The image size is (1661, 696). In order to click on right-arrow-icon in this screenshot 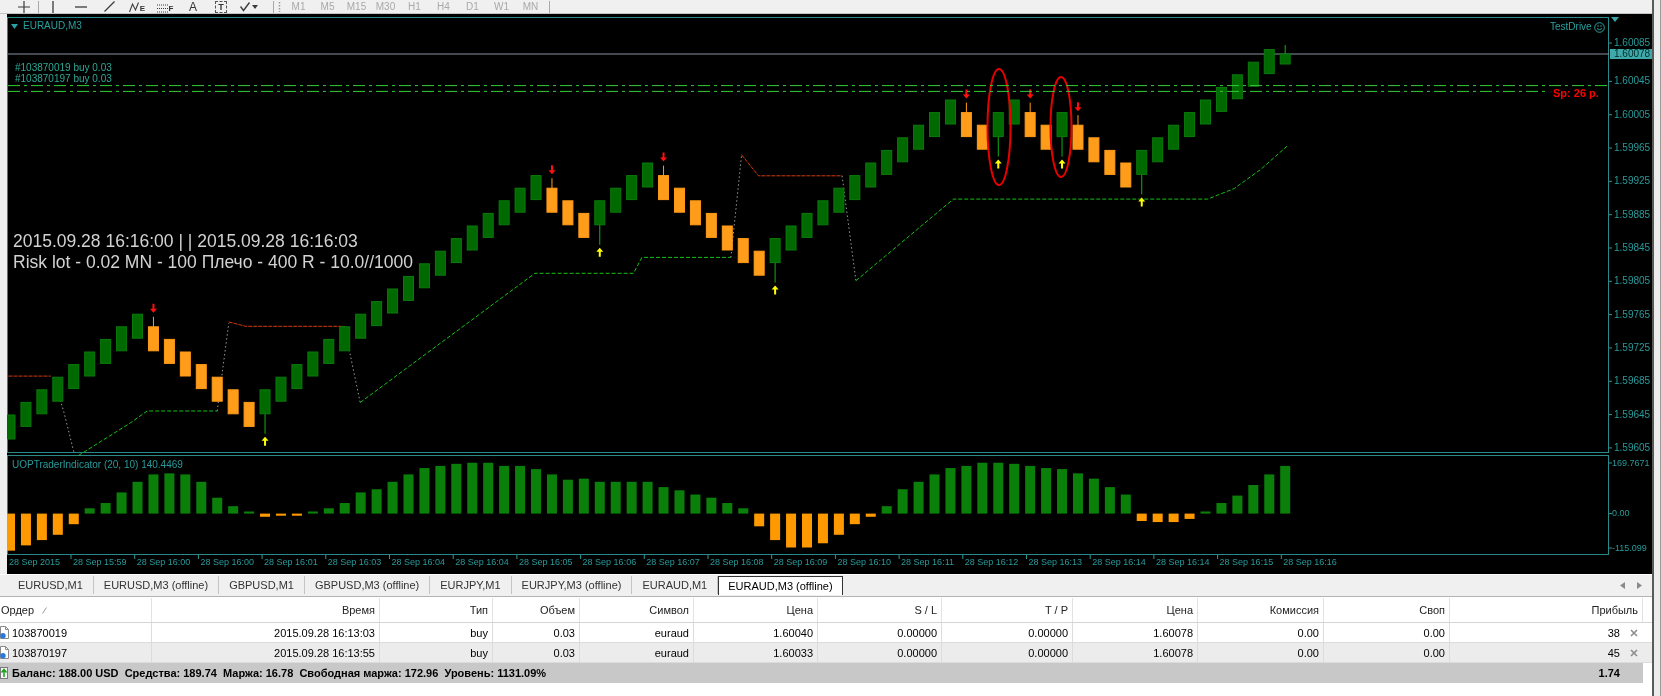, I will do `click(1639, 585)`.